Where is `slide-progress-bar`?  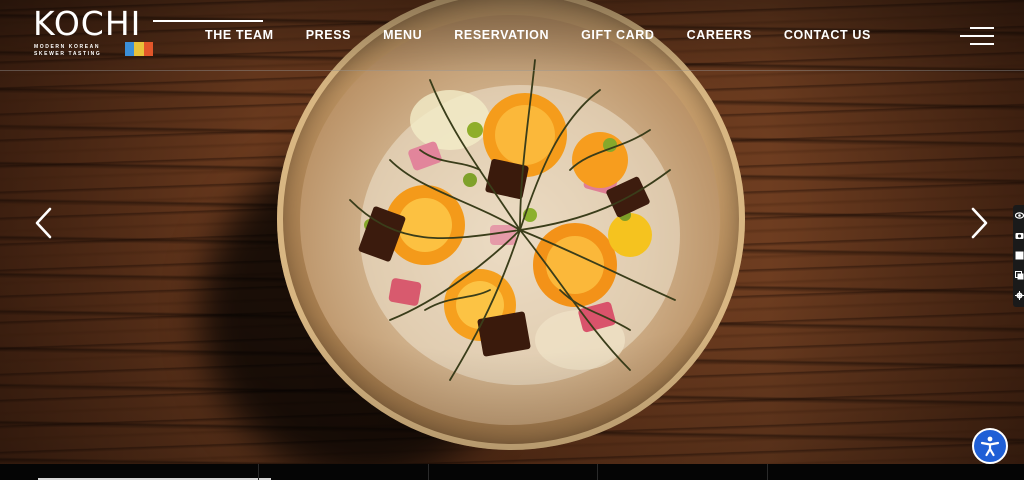 slide-progress-bar is located at coordinates (154, 479).